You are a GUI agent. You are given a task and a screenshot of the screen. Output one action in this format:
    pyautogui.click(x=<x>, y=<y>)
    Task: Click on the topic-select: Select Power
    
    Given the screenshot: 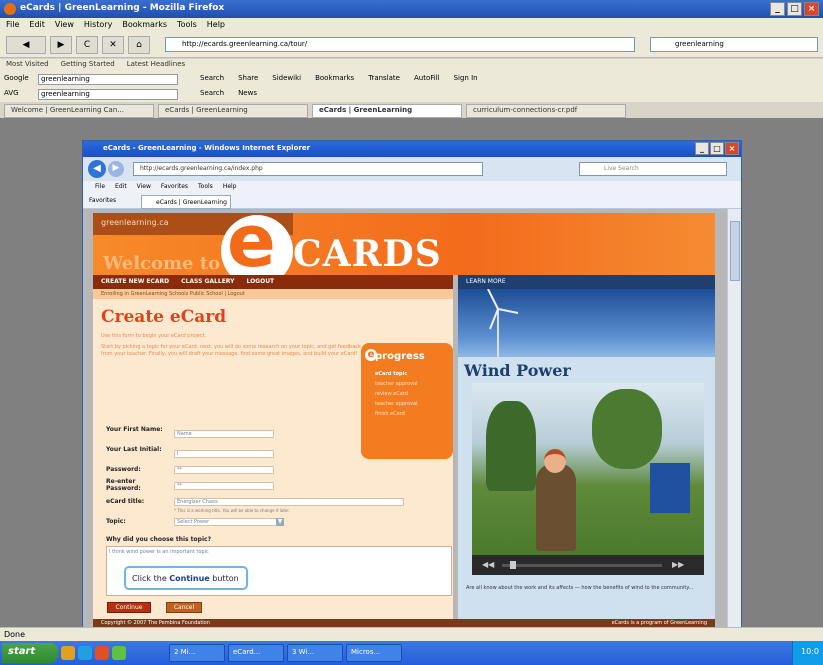 What is the action you would take?
    pyautogui.click(x=229, y=522)
    